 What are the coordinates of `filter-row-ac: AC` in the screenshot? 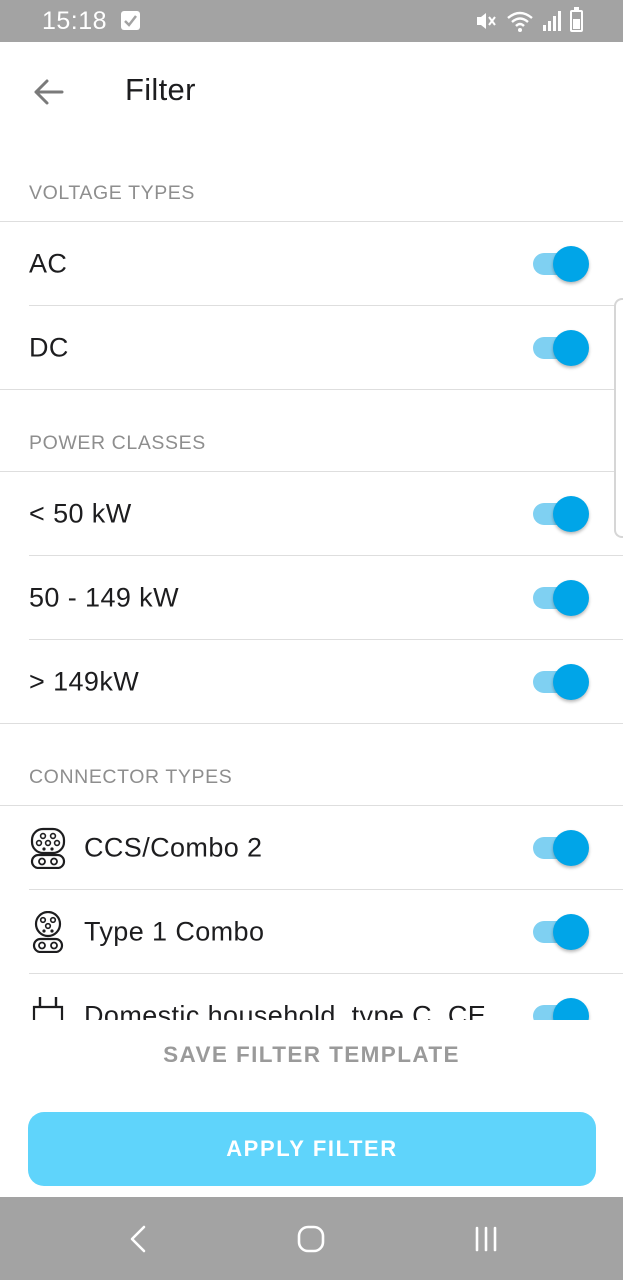 It's located at (311, 264).